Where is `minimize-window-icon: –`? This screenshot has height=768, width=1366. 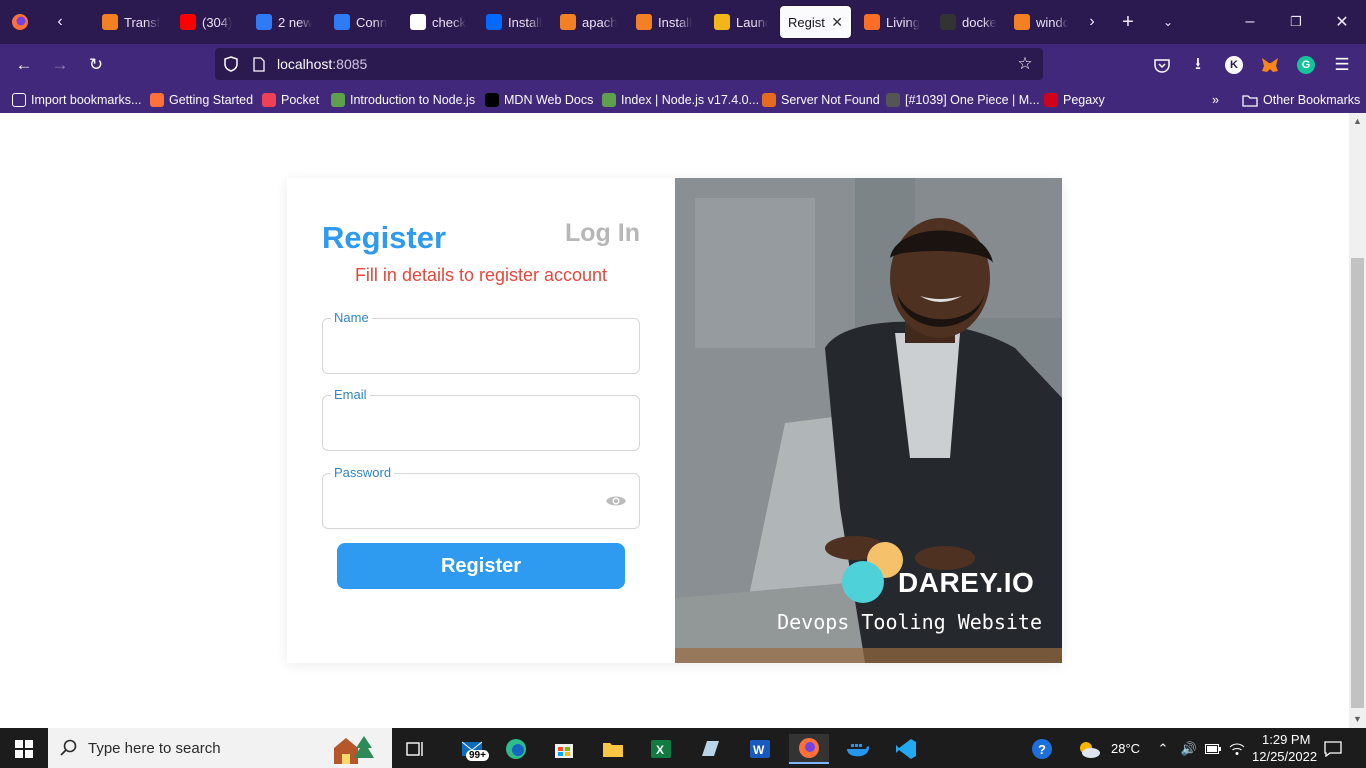 minimize-window-icon: – is located at coordinates (1250, 22).